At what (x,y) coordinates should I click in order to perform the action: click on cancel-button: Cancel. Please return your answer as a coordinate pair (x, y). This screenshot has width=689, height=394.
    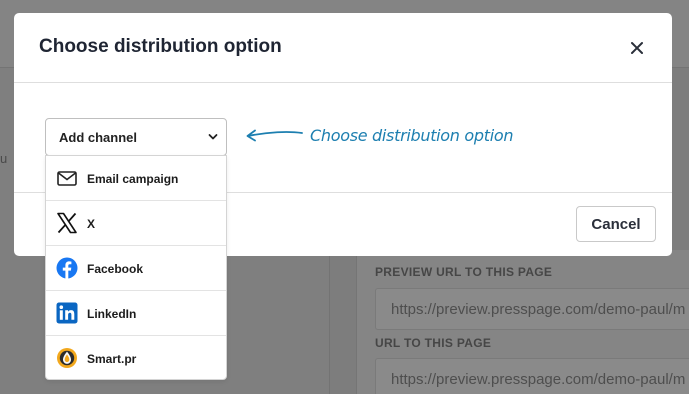
    Looking at the image, I should click on (616, 224).